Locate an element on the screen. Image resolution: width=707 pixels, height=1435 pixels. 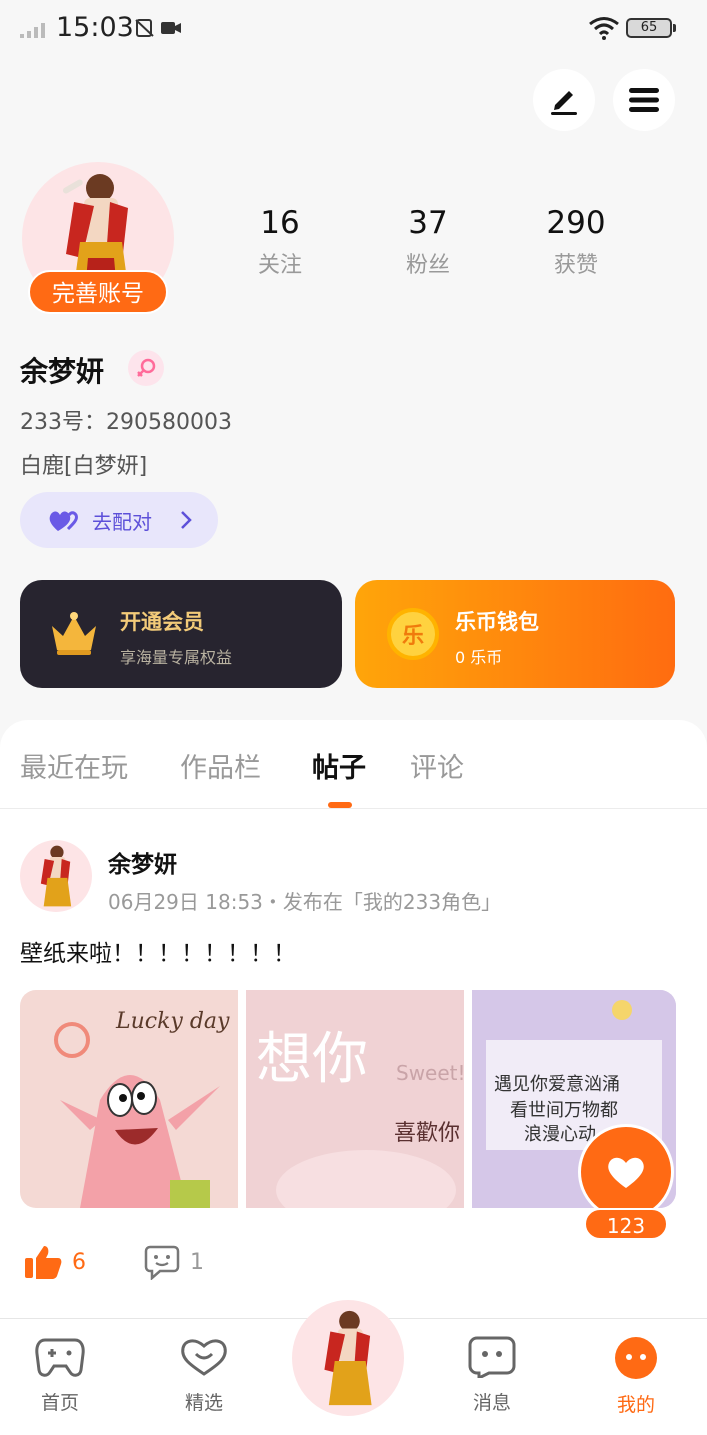
nav-me: 我的 is located at coordinates (636, 1376).